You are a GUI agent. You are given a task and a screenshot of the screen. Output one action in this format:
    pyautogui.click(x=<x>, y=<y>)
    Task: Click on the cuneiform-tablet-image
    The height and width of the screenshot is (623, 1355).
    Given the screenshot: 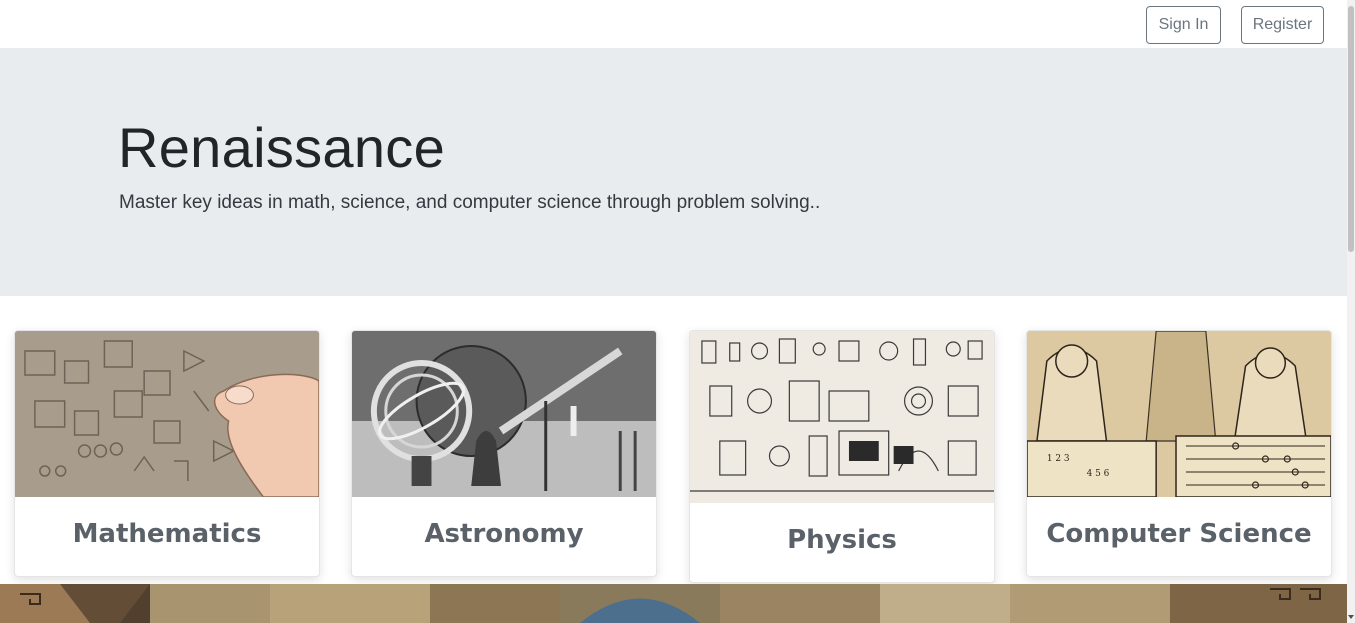 What is the action you would take?
    pyautogui.click(x=167, y=414)
    